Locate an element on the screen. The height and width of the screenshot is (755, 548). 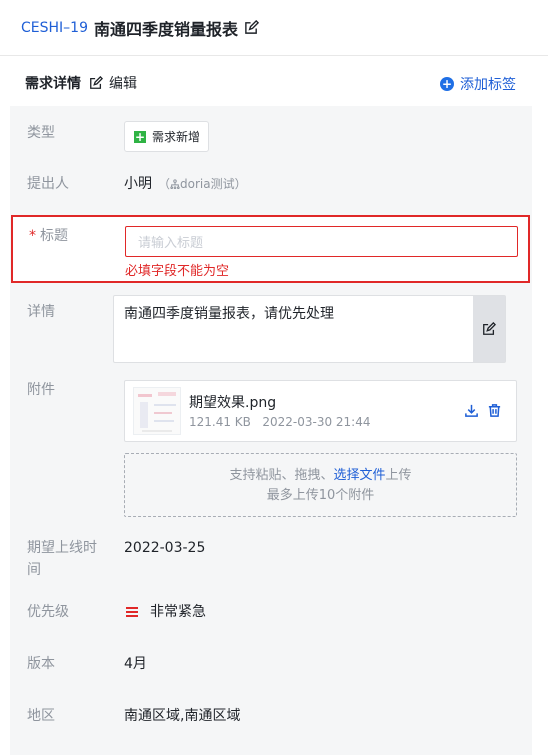
title-field-error-frame: * 标题 请输入标题 必填字段不能为空 is located at coordinates (270, 249).